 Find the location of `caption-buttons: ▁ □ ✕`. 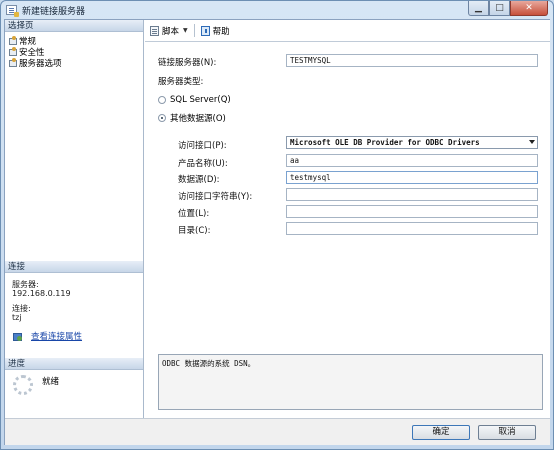

caption-buttons: ▁ □ ✕ is located at coordinates (508, 8).